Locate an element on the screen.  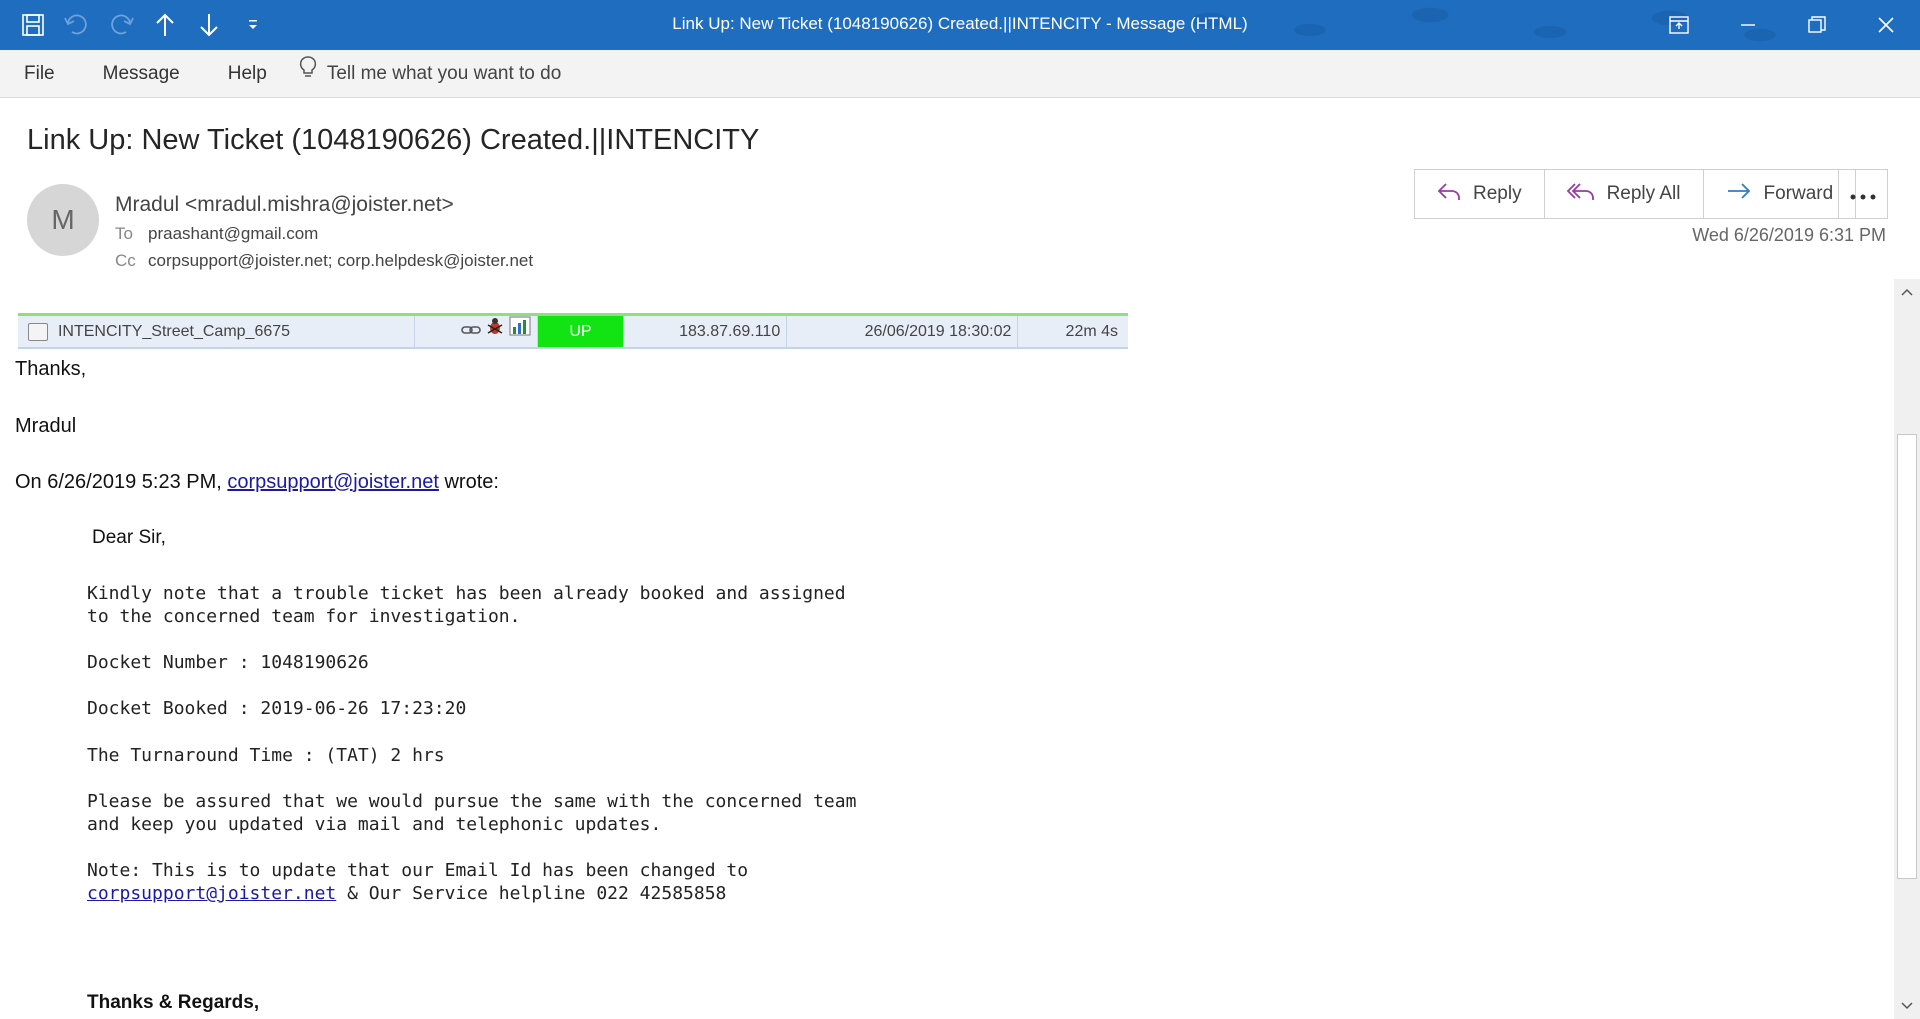
reply-button: Reply is located at coordinates (1480, 194).